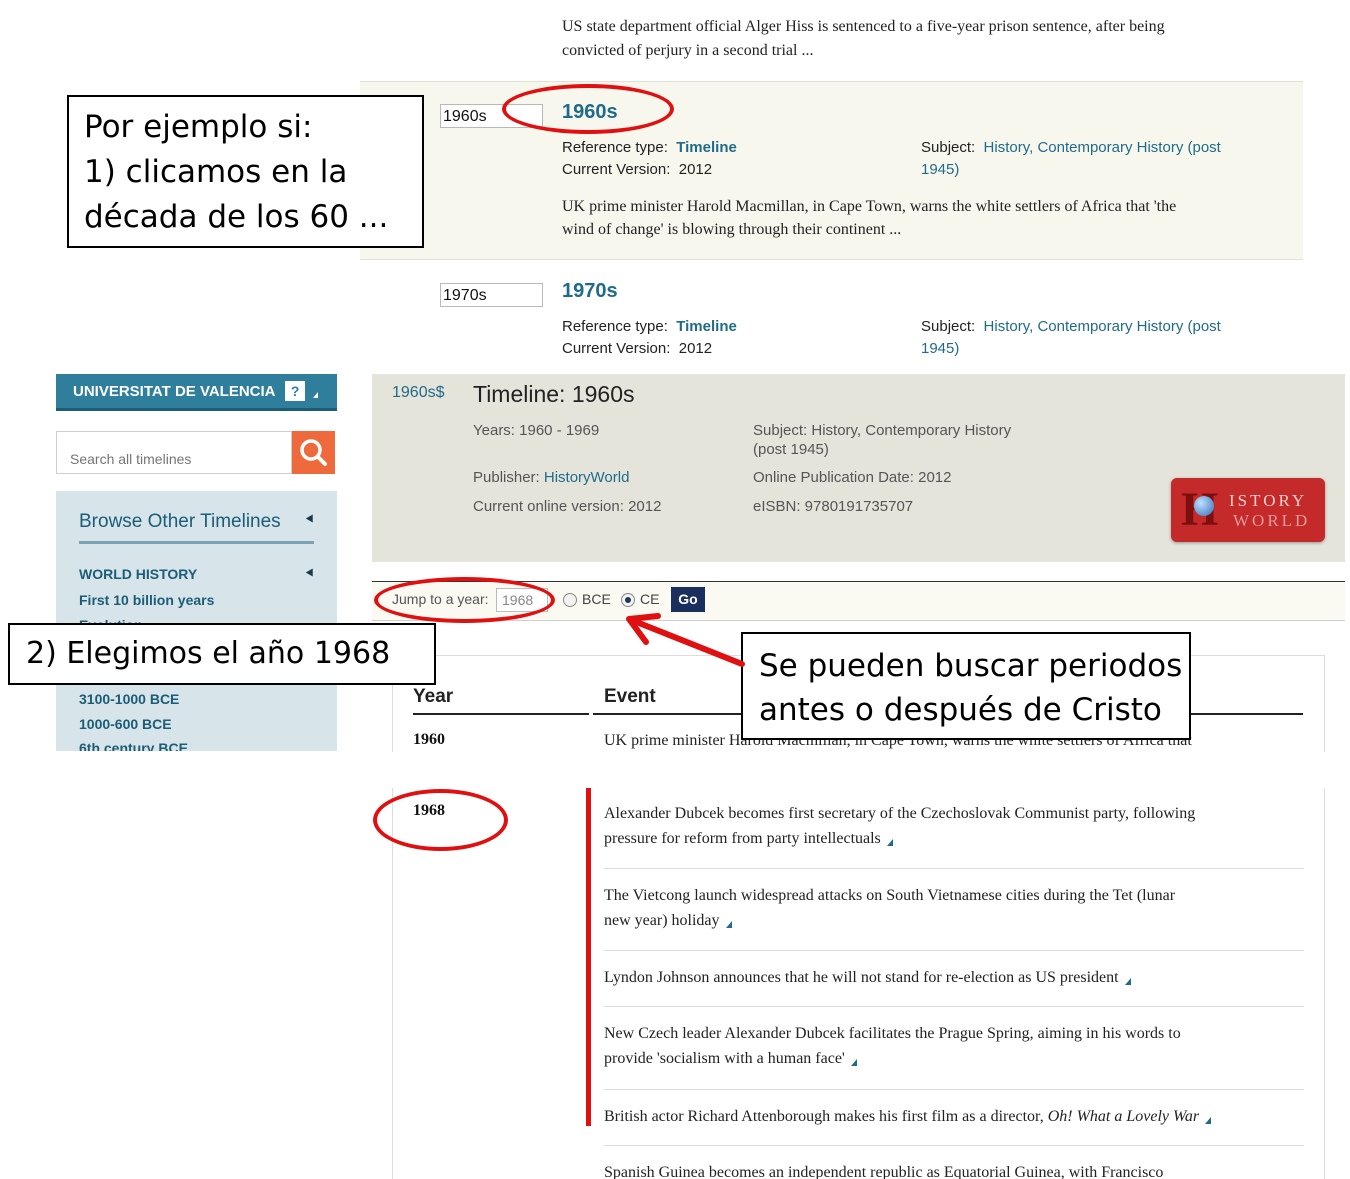 This screenshot has height=1179, width=1350. What do you see at coordinates (554, 394) in the screenshot?
I see `timeline-title: Timeline: 1960s` at bounding box center [554, 394].